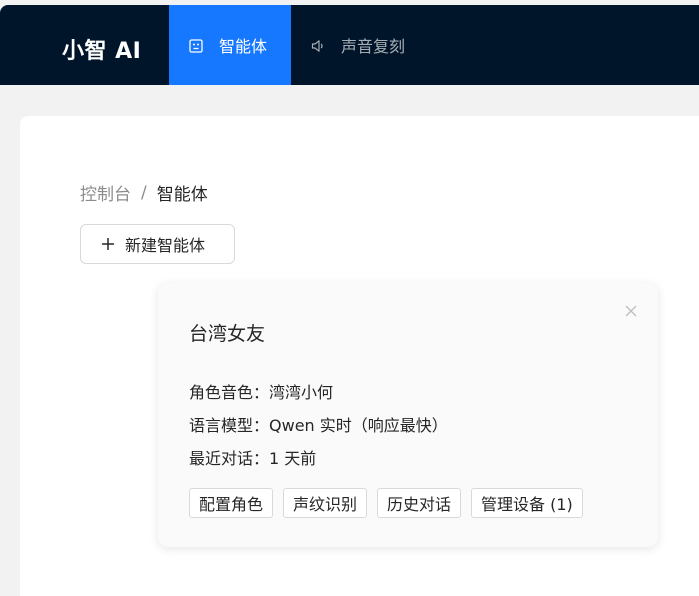 The width and height of the screenshot is (699, 596). What do you see at coordinates (102, 51) in the screenshot?
I see `app-logo: 小智 AI` at bounding box center [102, 51].